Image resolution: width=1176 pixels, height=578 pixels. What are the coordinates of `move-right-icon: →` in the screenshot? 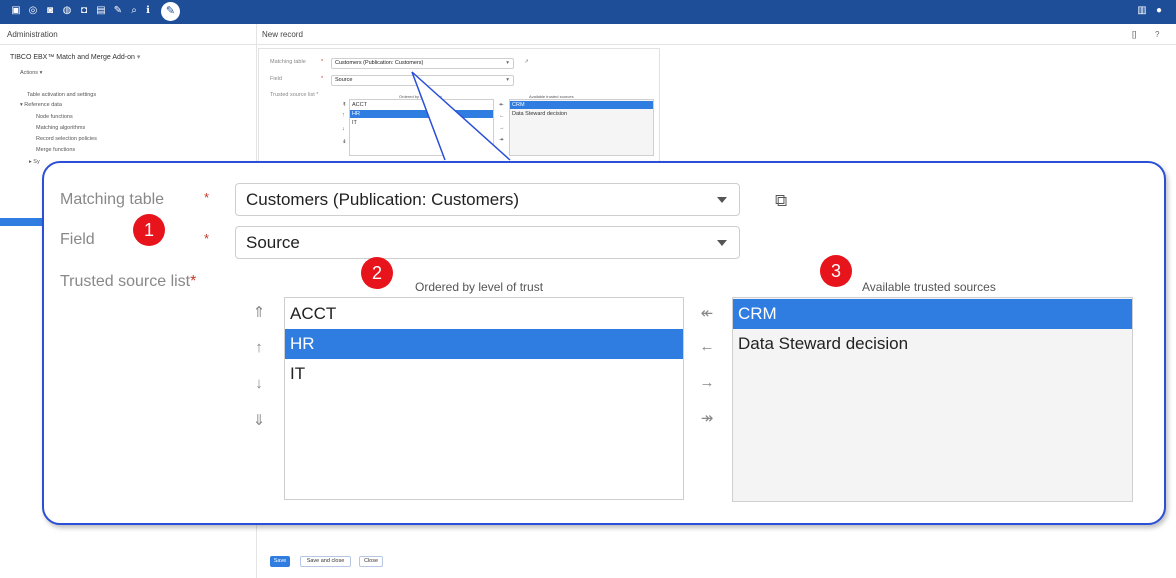 It's located at (707, 382).